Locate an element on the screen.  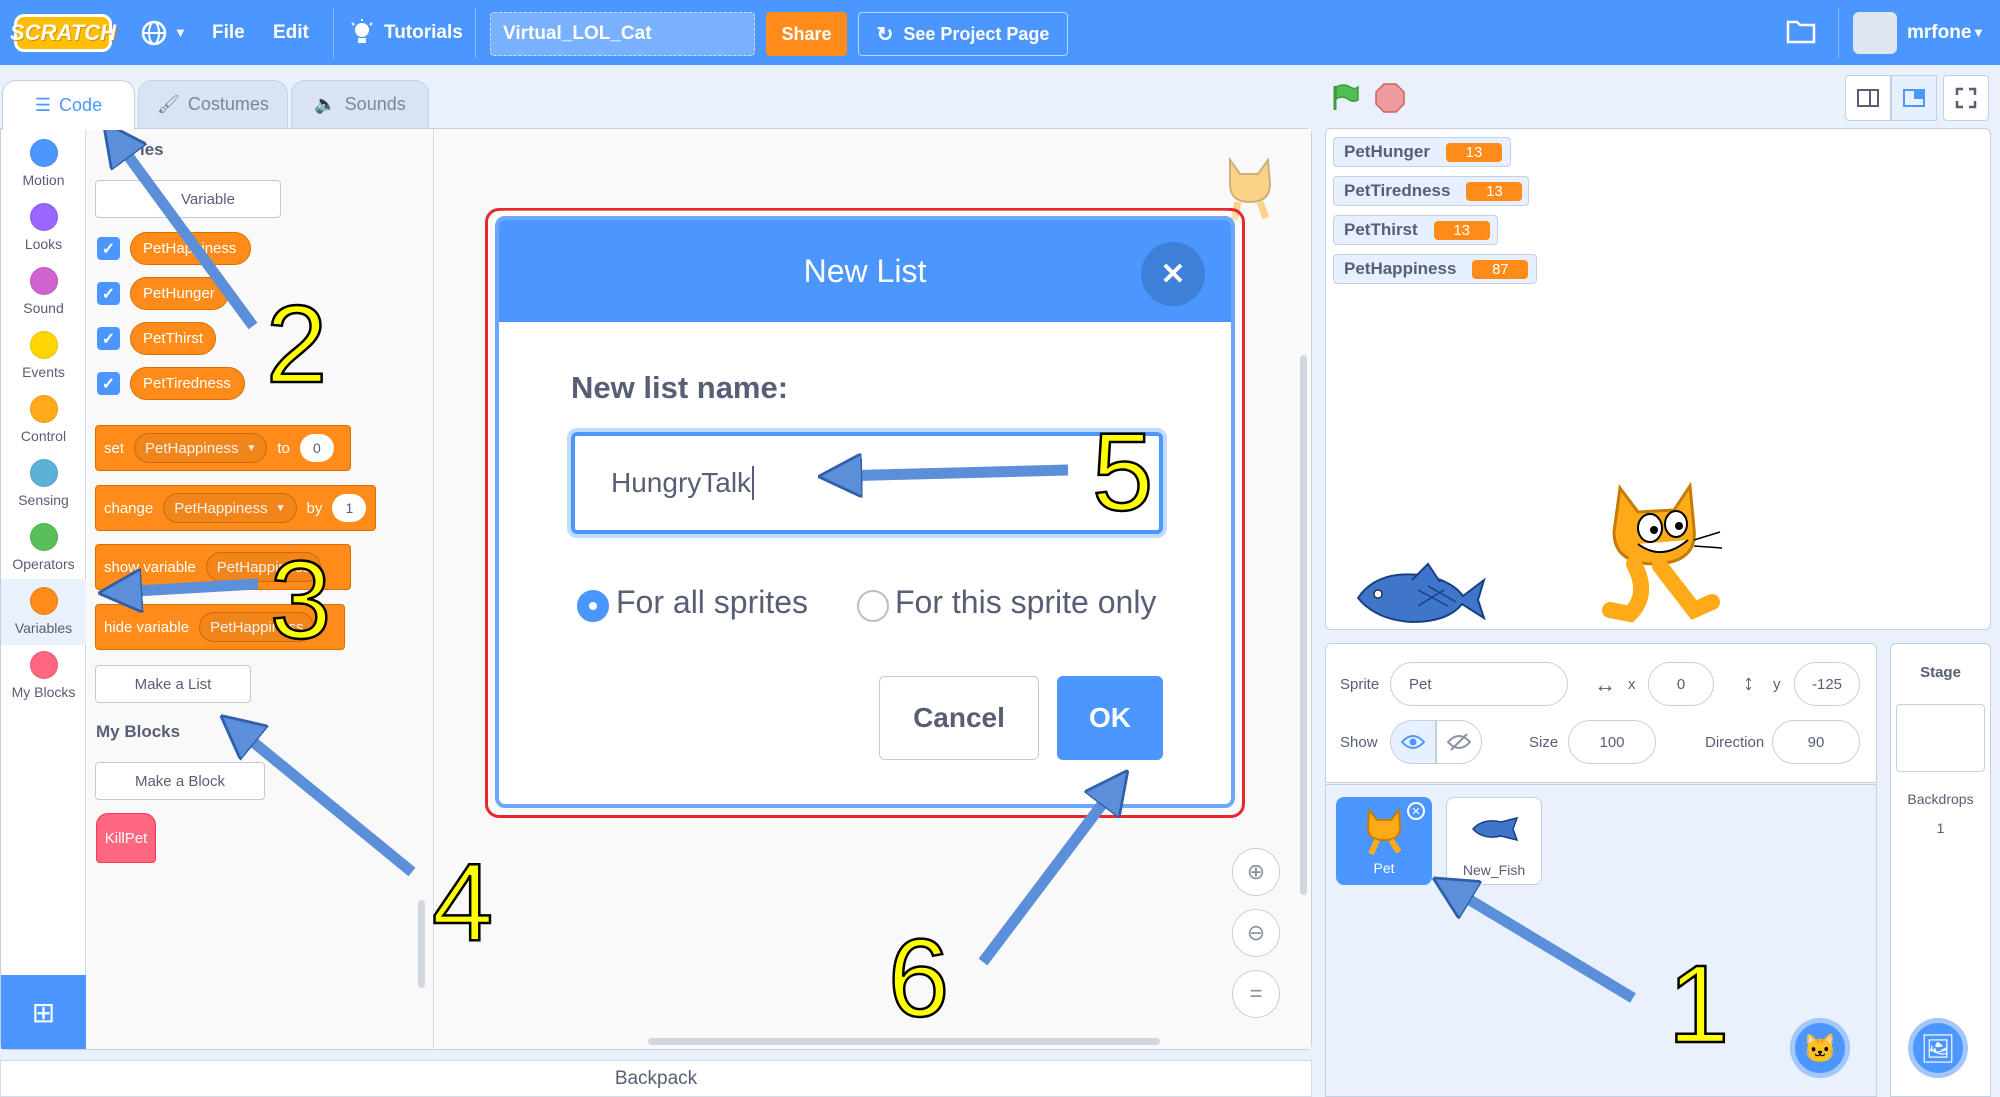
make-a-block-button: Make a Block is located at coordinates (180, 781).